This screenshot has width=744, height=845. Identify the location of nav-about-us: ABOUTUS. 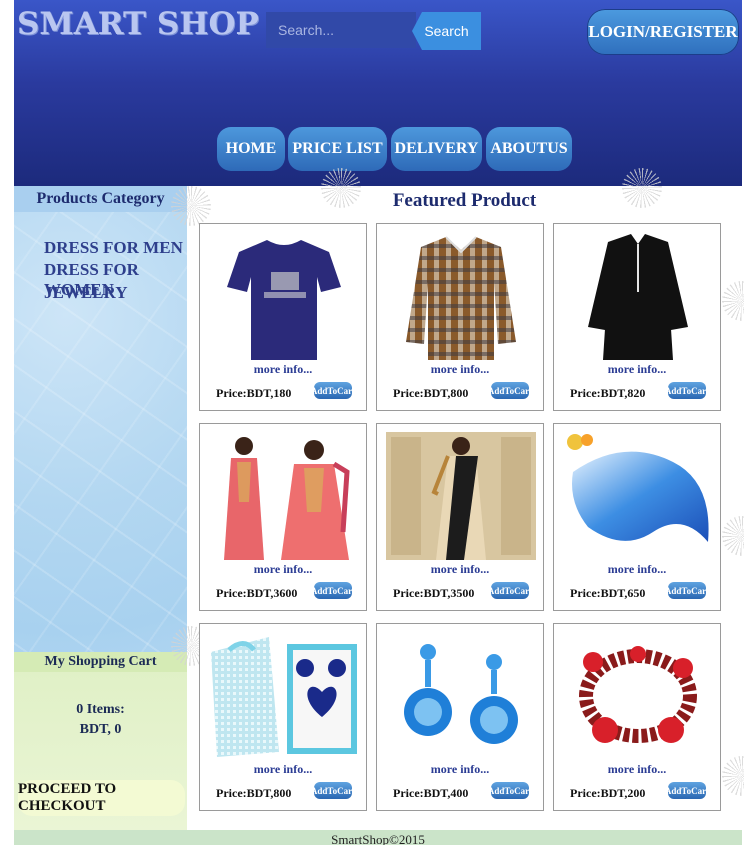
(529, 149).